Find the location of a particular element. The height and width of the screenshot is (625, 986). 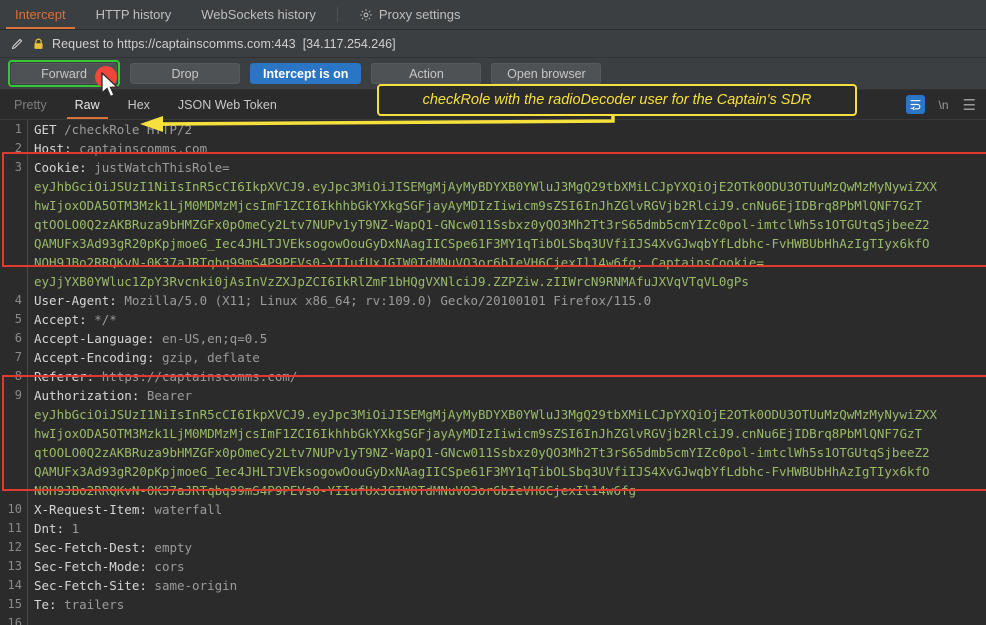

tab-hex: Hex is located at coordinates (139, 104).